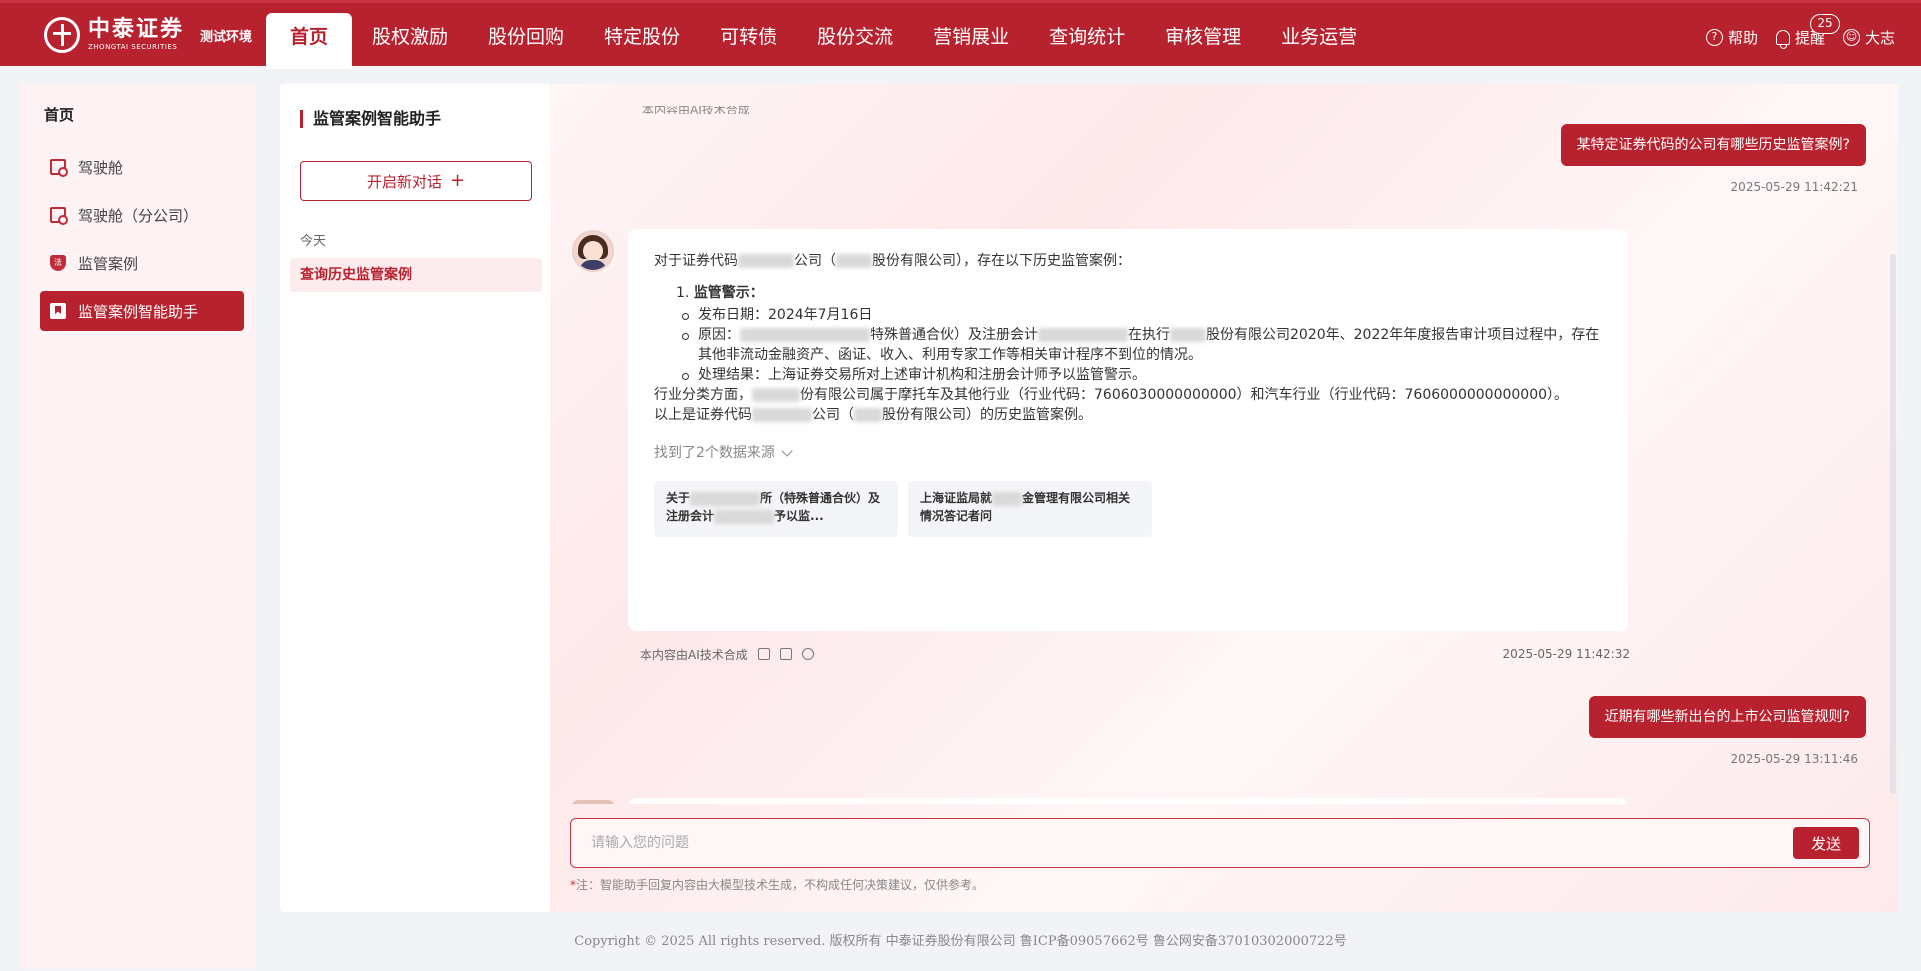  Describe the element at coordinates (1782, 39) in the screenshot. I see `bell-icon` at that location.